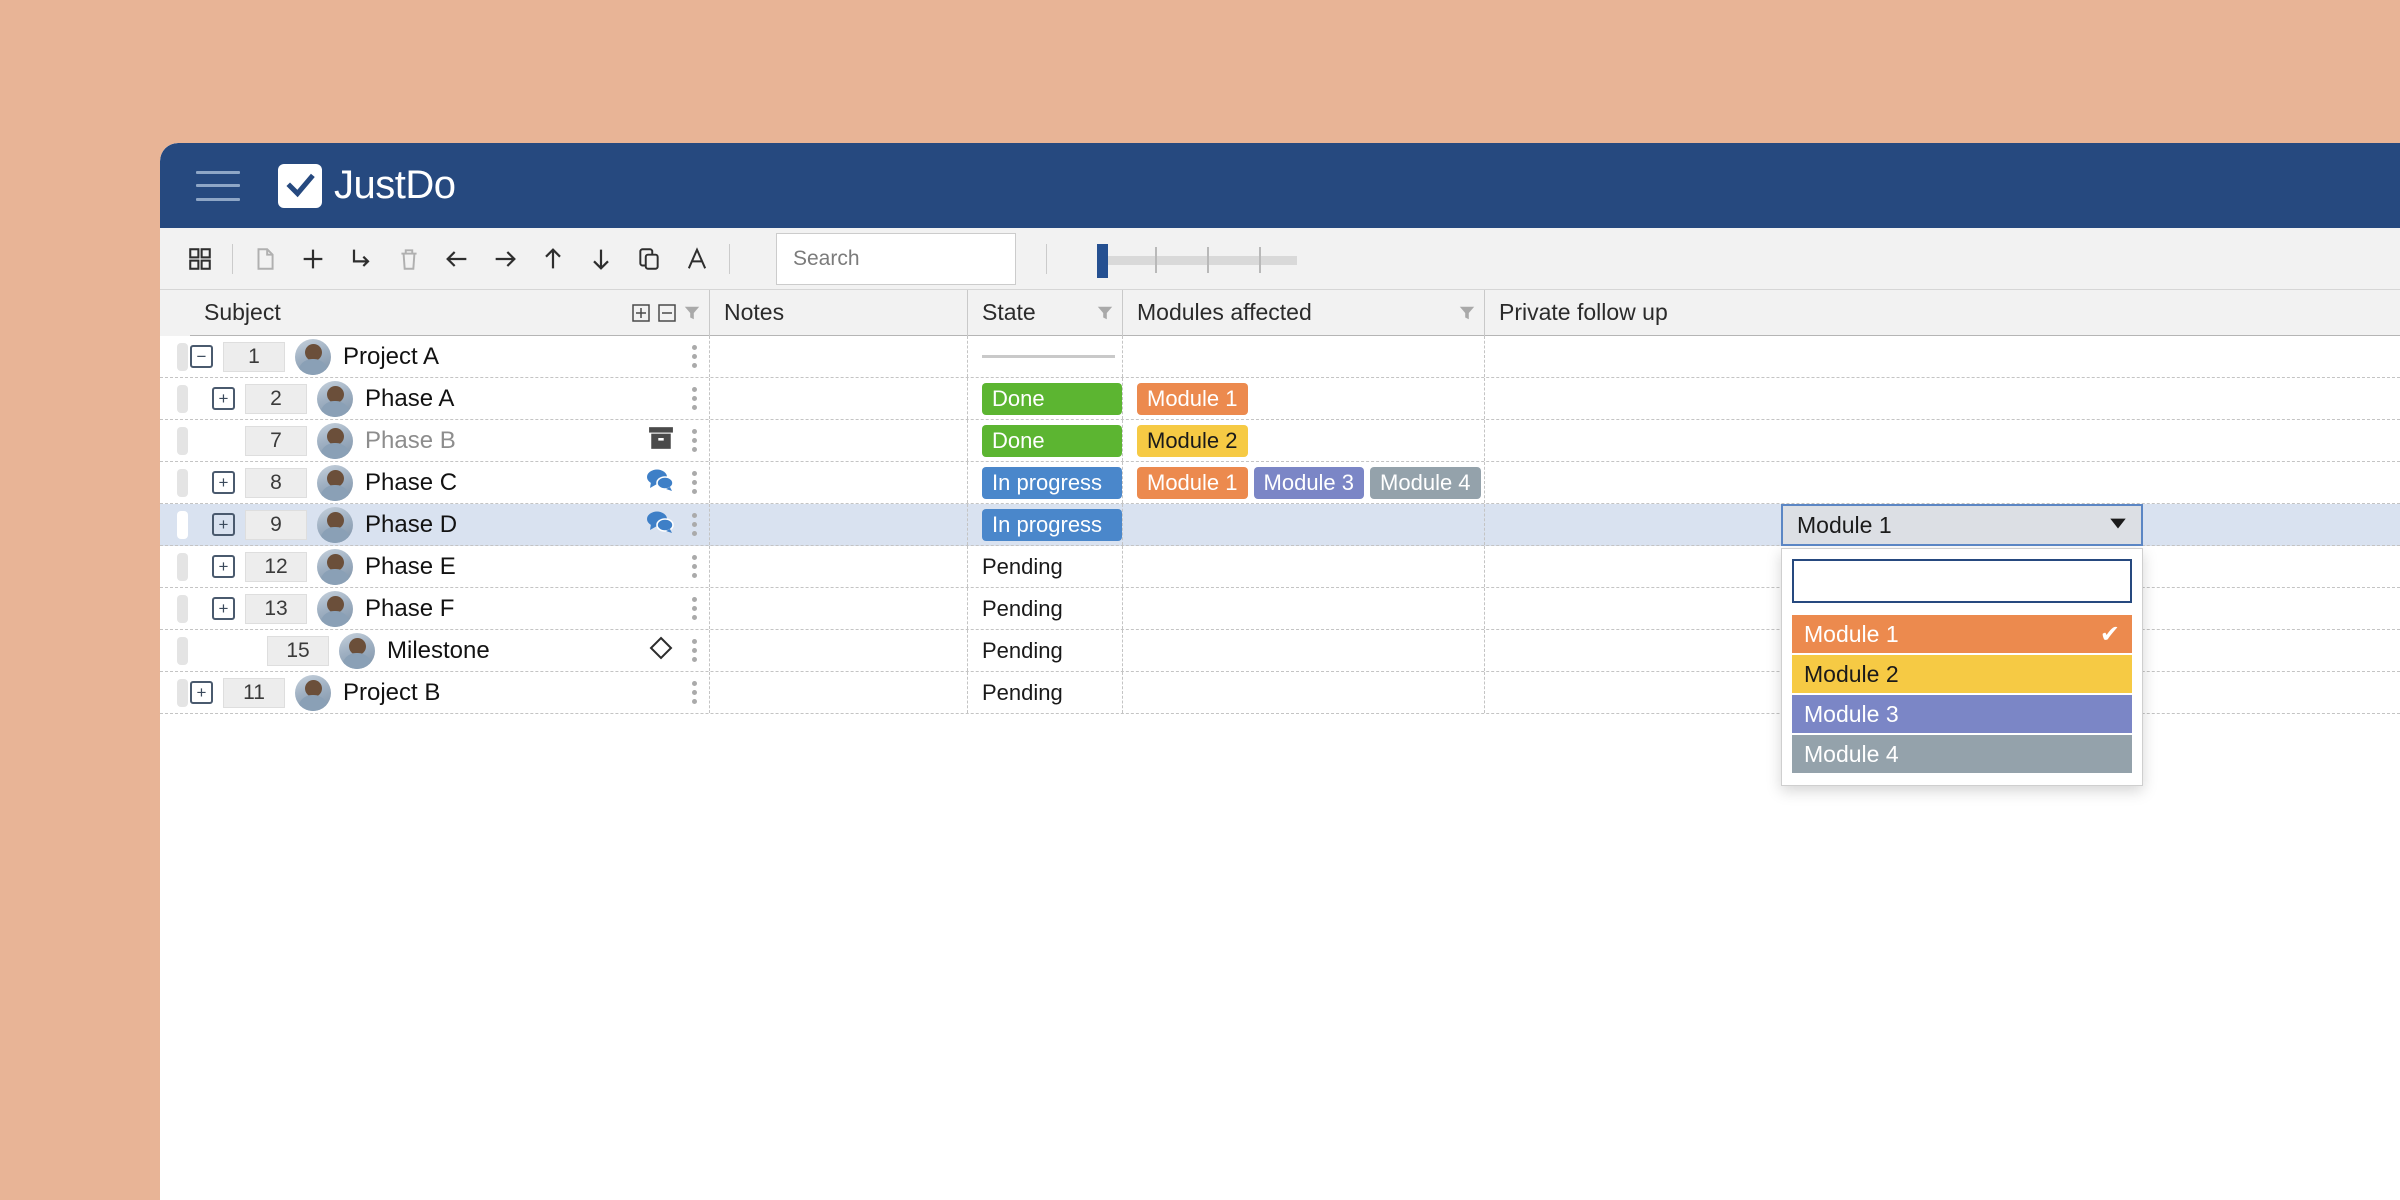 This screenshot has width=2400, height=1200. I want to click on add-subtask-button, so click(361, 259).